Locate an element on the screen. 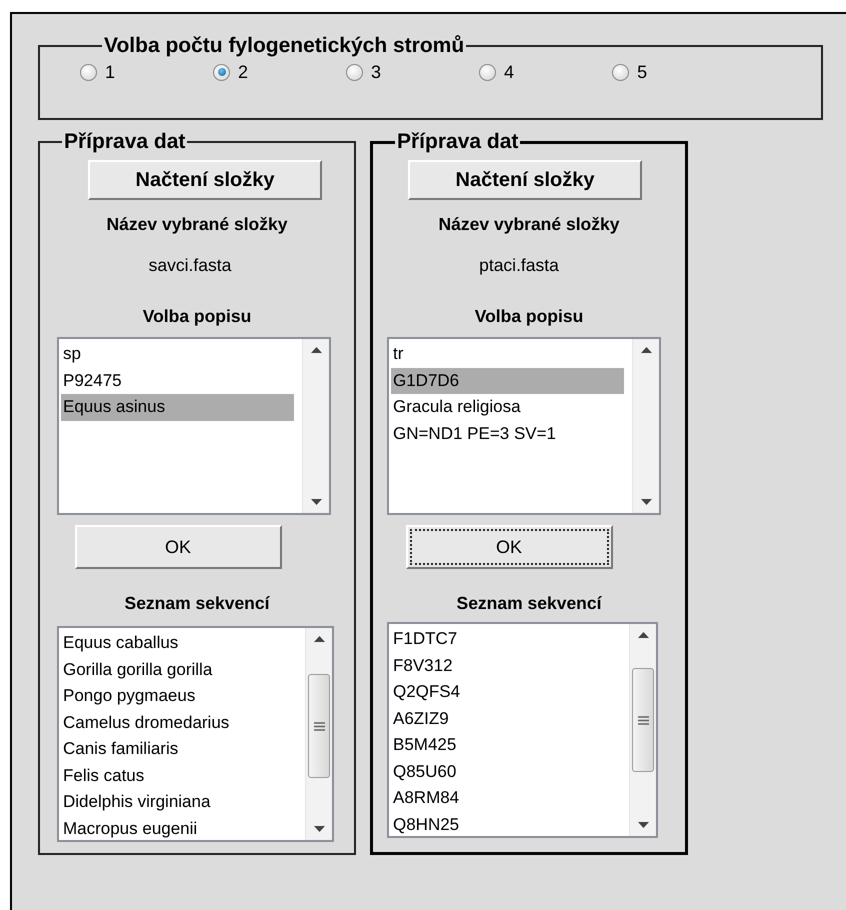 The height and width of the screenshot is (910, 846). radio-button: 2 is located at coordinates (230, 72).